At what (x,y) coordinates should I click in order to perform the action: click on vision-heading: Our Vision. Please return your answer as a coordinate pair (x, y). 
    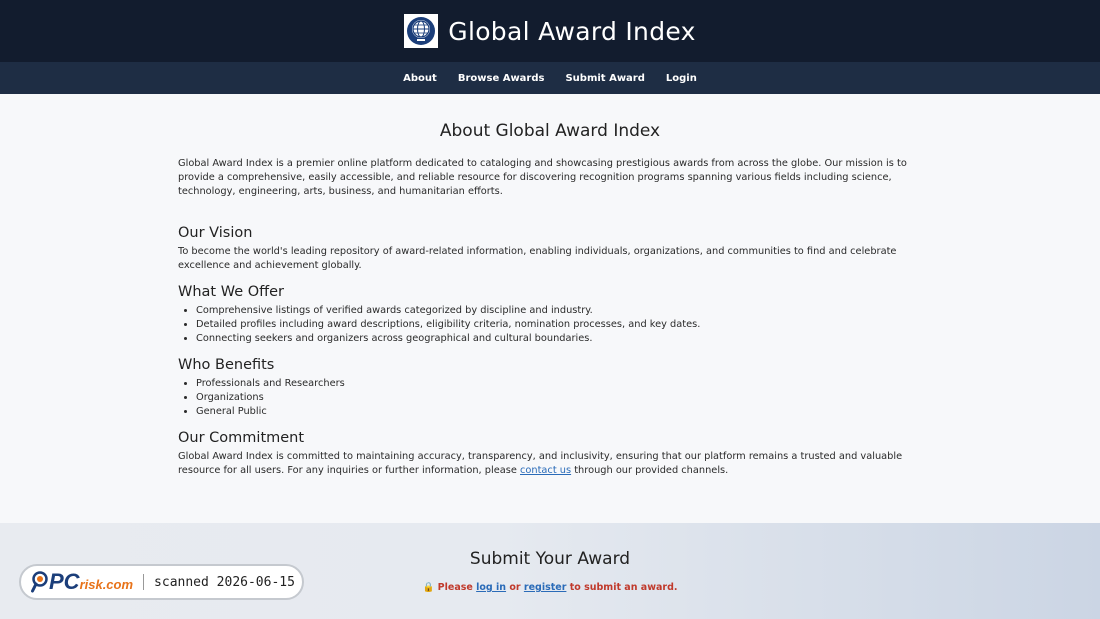
    Looking at the image, I should click on (215, 233).